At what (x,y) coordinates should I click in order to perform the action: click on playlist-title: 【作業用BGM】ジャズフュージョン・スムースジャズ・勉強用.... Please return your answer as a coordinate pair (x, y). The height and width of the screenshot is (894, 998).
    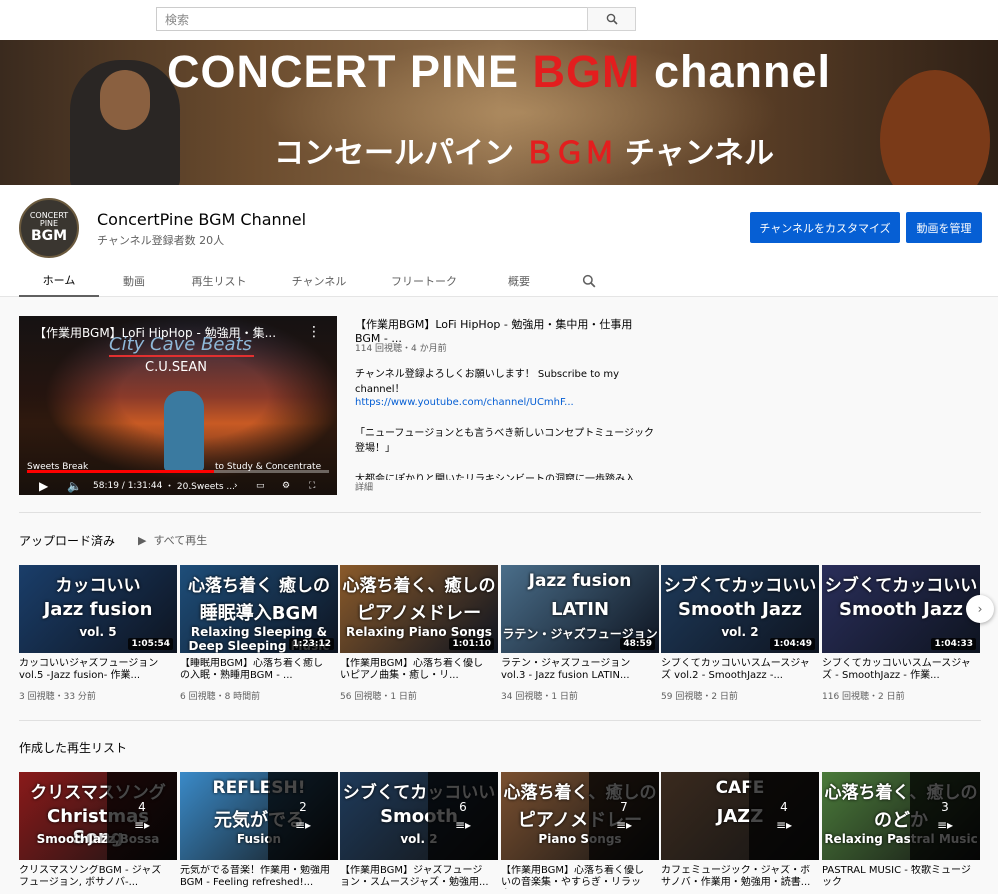
    Looking at the image, I should click on (415, 877).